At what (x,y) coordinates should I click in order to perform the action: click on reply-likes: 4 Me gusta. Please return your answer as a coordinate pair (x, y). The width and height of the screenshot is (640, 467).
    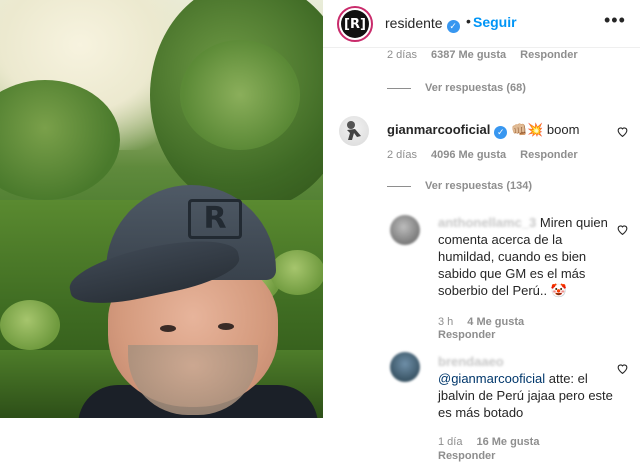
    Looking at the image, I should click on (495, 322).